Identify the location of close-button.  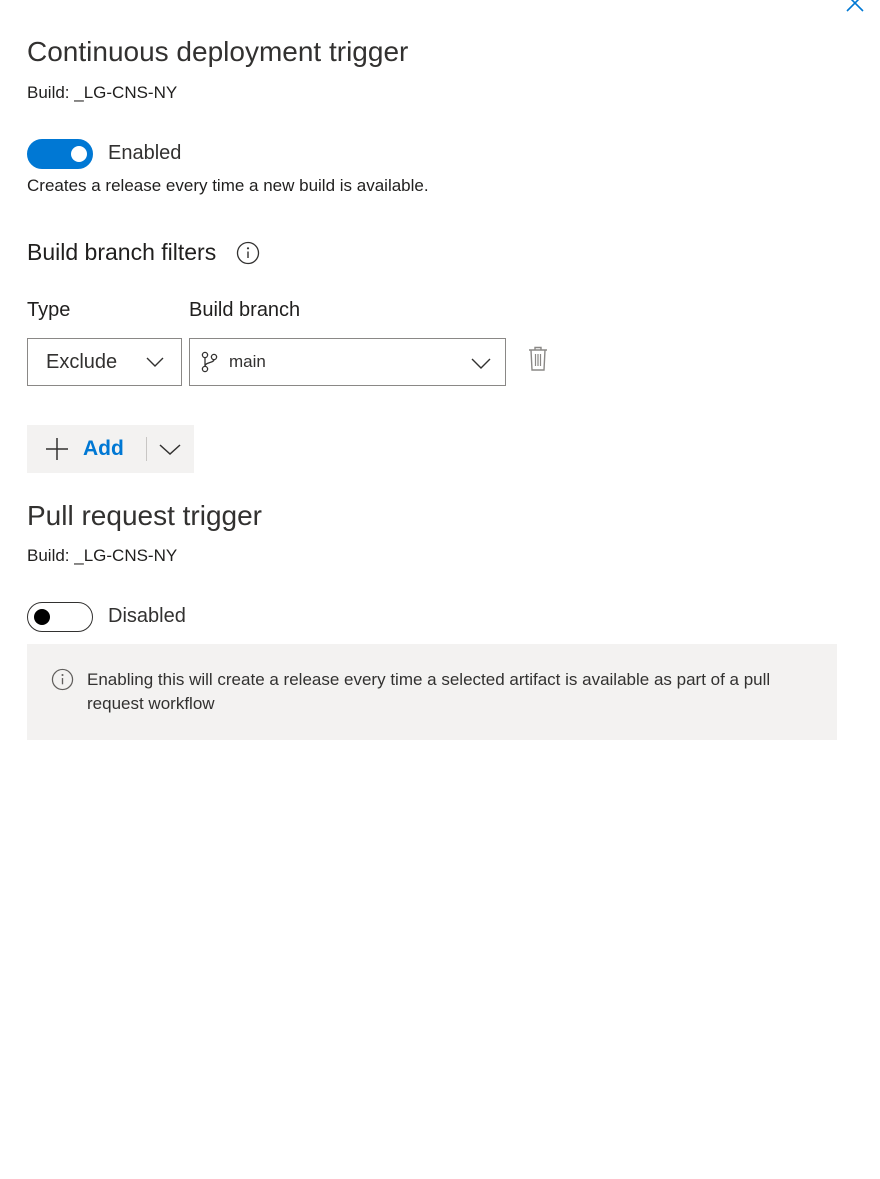
(855, 8).